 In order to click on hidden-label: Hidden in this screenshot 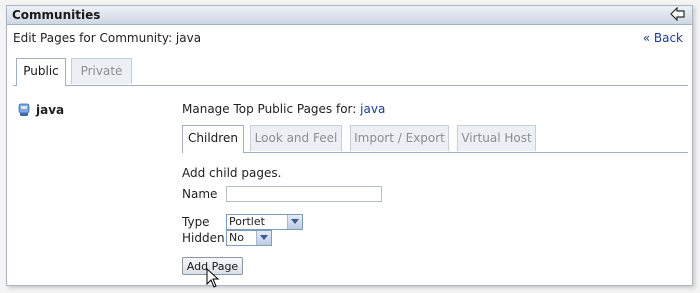, I will do `click(203, 238)`.